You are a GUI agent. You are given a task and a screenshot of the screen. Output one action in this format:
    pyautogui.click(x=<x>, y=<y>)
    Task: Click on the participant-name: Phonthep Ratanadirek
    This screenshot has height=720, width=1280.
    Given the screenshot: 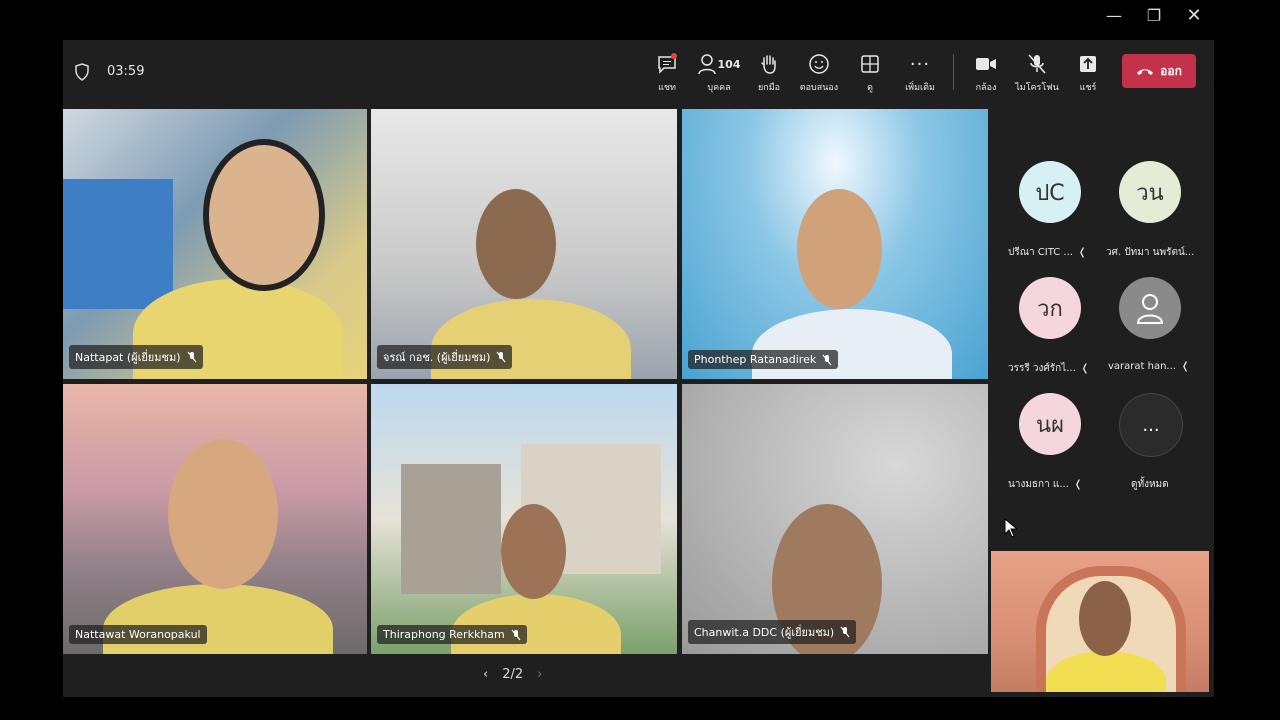 What is the action you would take?
    pyautogui.click(x=755, y=359)
    